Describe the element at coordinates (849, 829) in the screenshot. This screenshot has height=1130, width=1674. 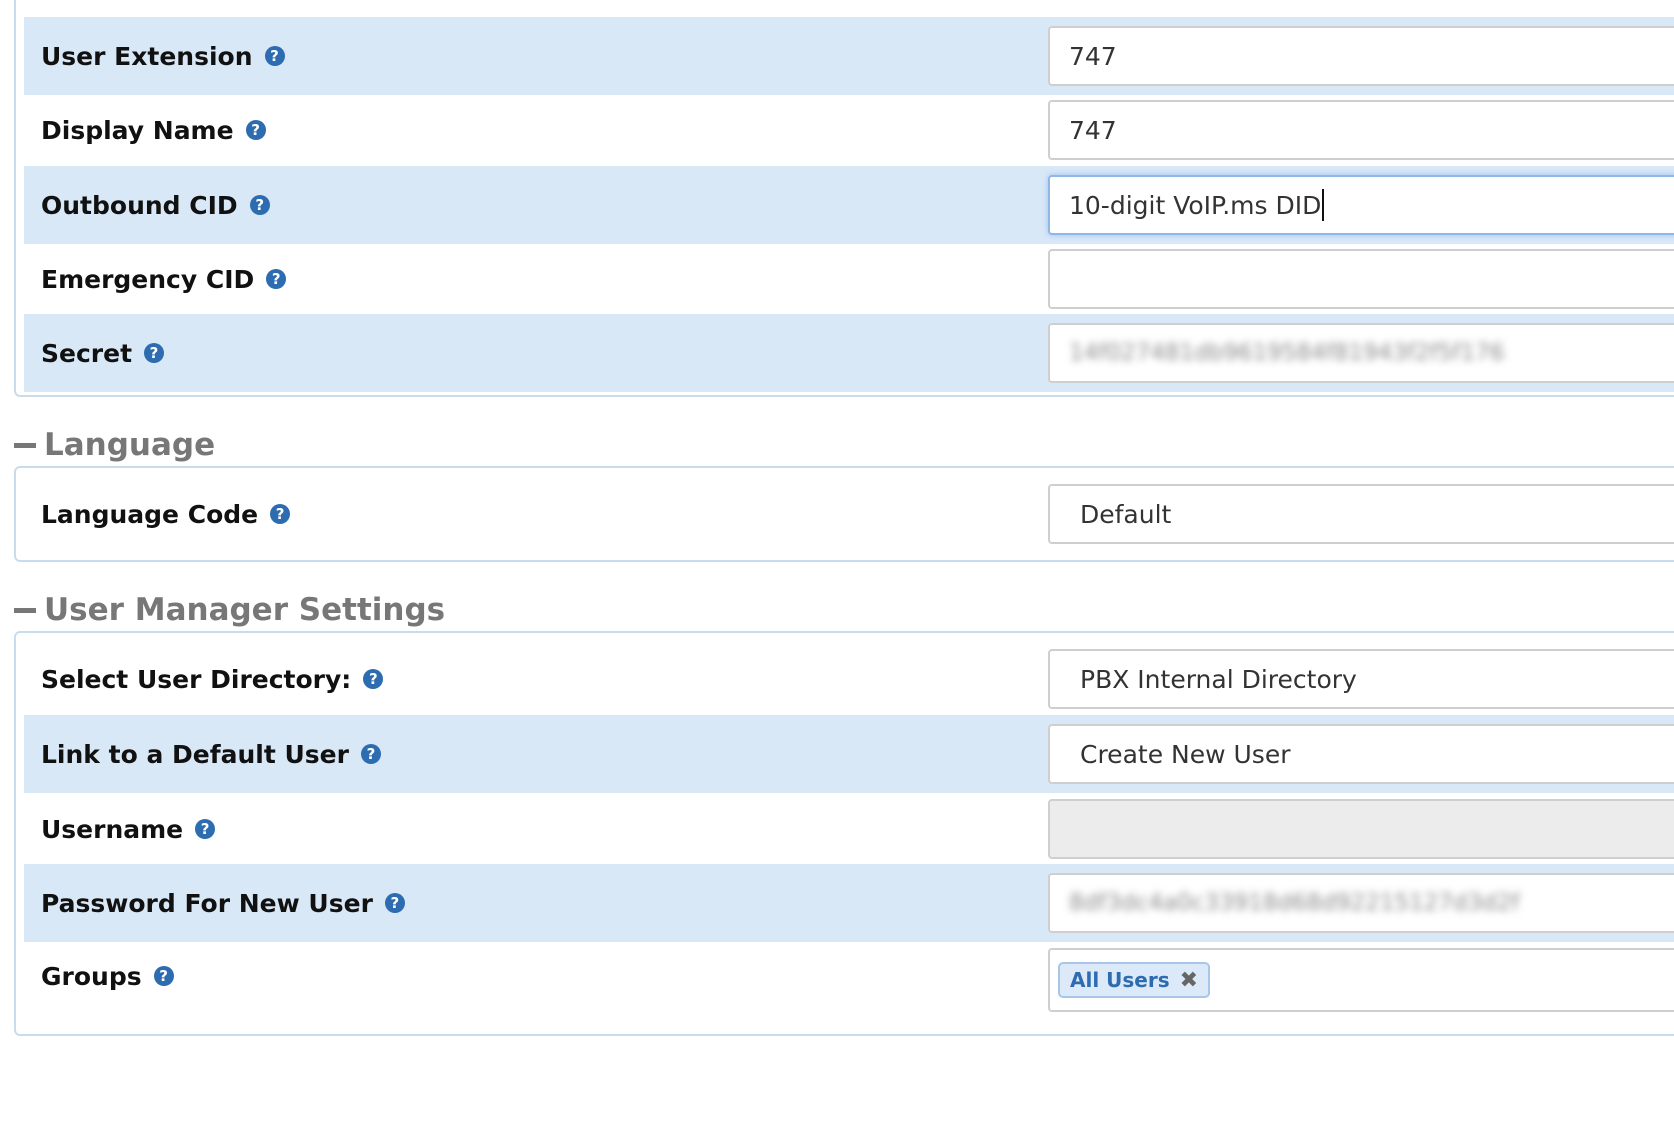
I see `username-row: Username ?` at that location.